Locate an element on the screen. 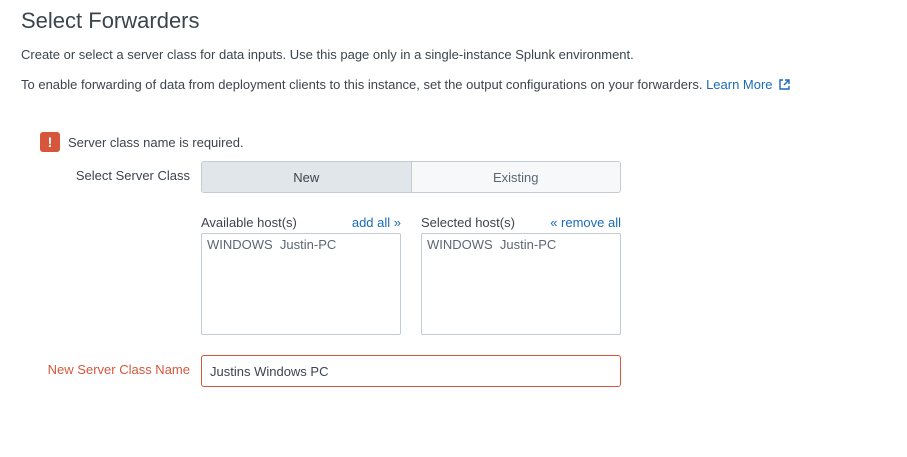  external-link-icon is located at coordinates (784, 85).